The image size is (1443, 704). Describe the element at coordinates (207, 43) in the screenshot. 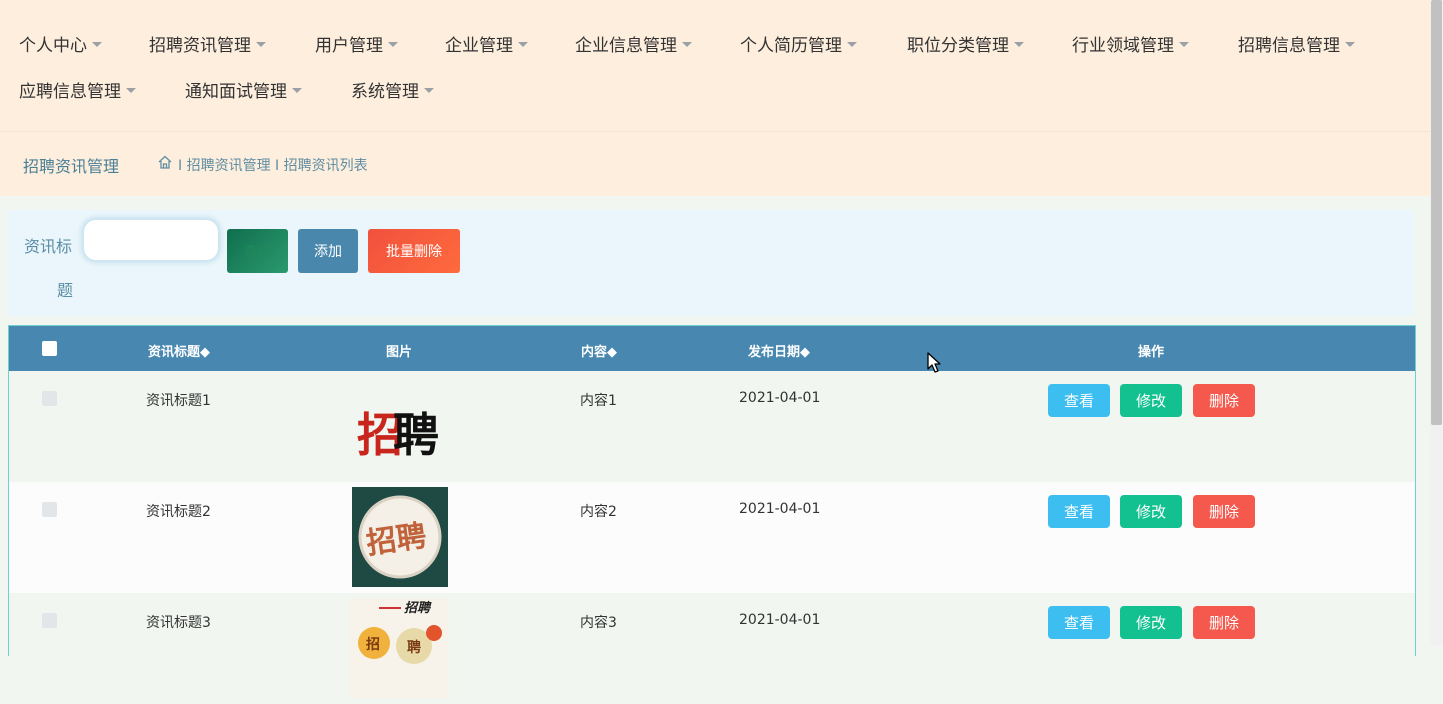

I see `nav-recruit-news-management: 招聘资讯管理` at that location.